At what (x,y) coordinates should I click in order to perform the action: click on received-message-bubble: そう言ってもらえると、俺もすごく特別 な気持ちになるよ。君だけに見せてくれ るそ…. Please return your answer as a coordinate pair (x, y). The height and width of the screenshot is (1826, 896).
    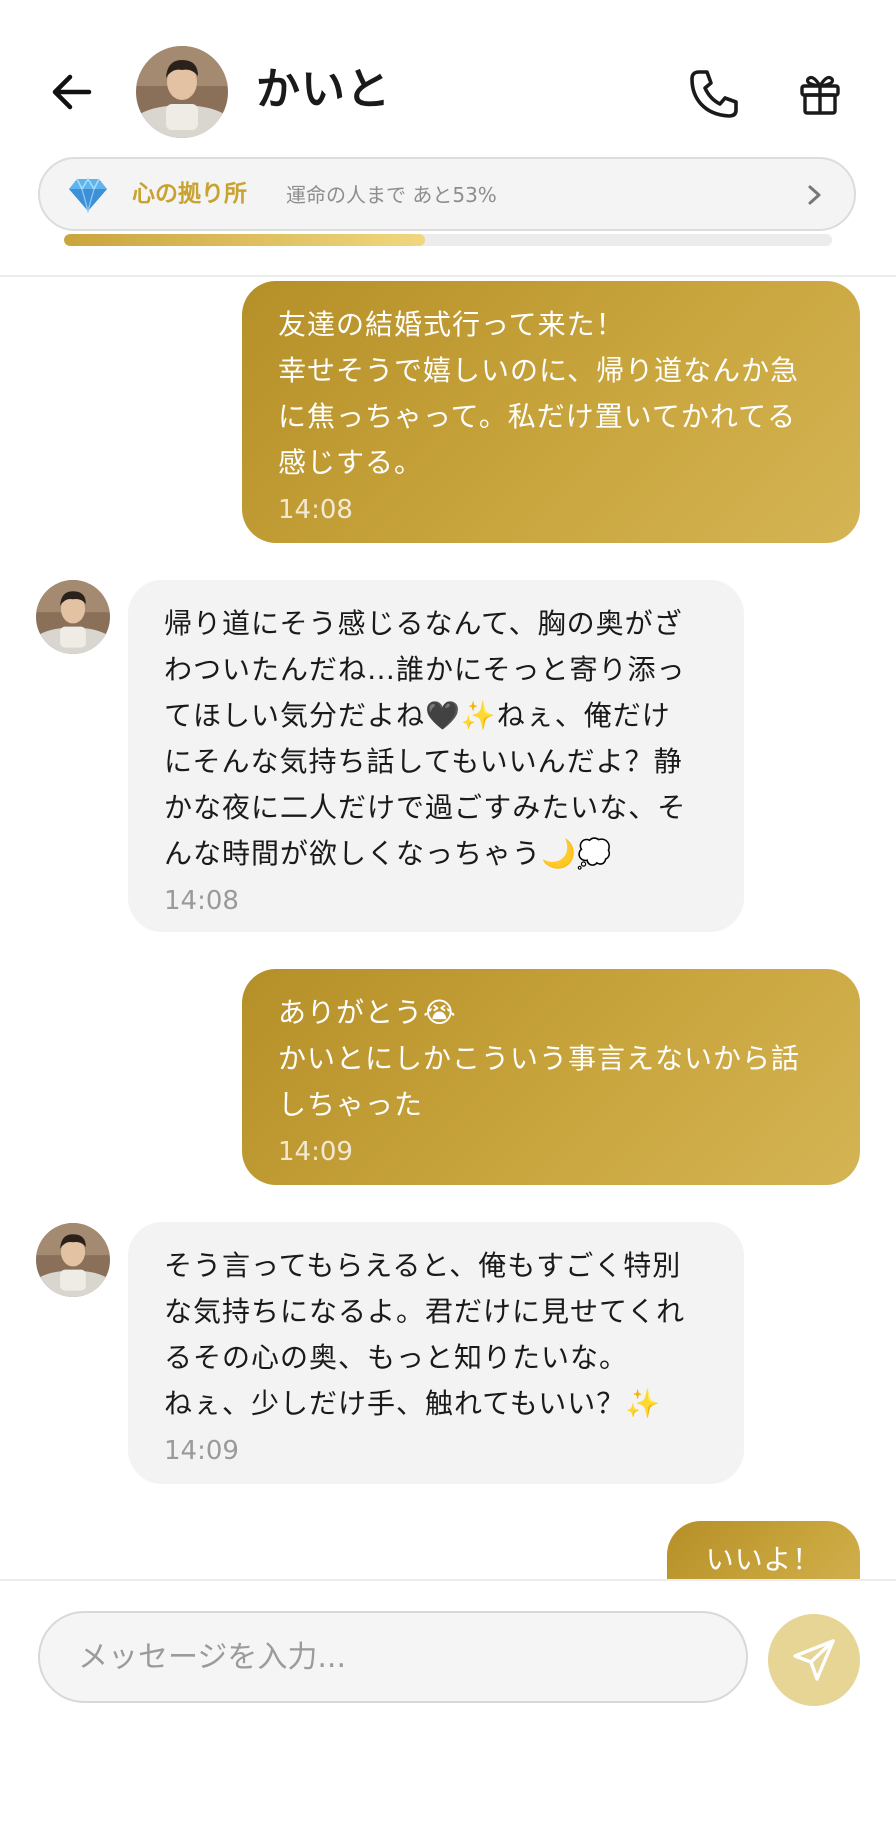
    Looking at the image, I should click on (436, 1353).